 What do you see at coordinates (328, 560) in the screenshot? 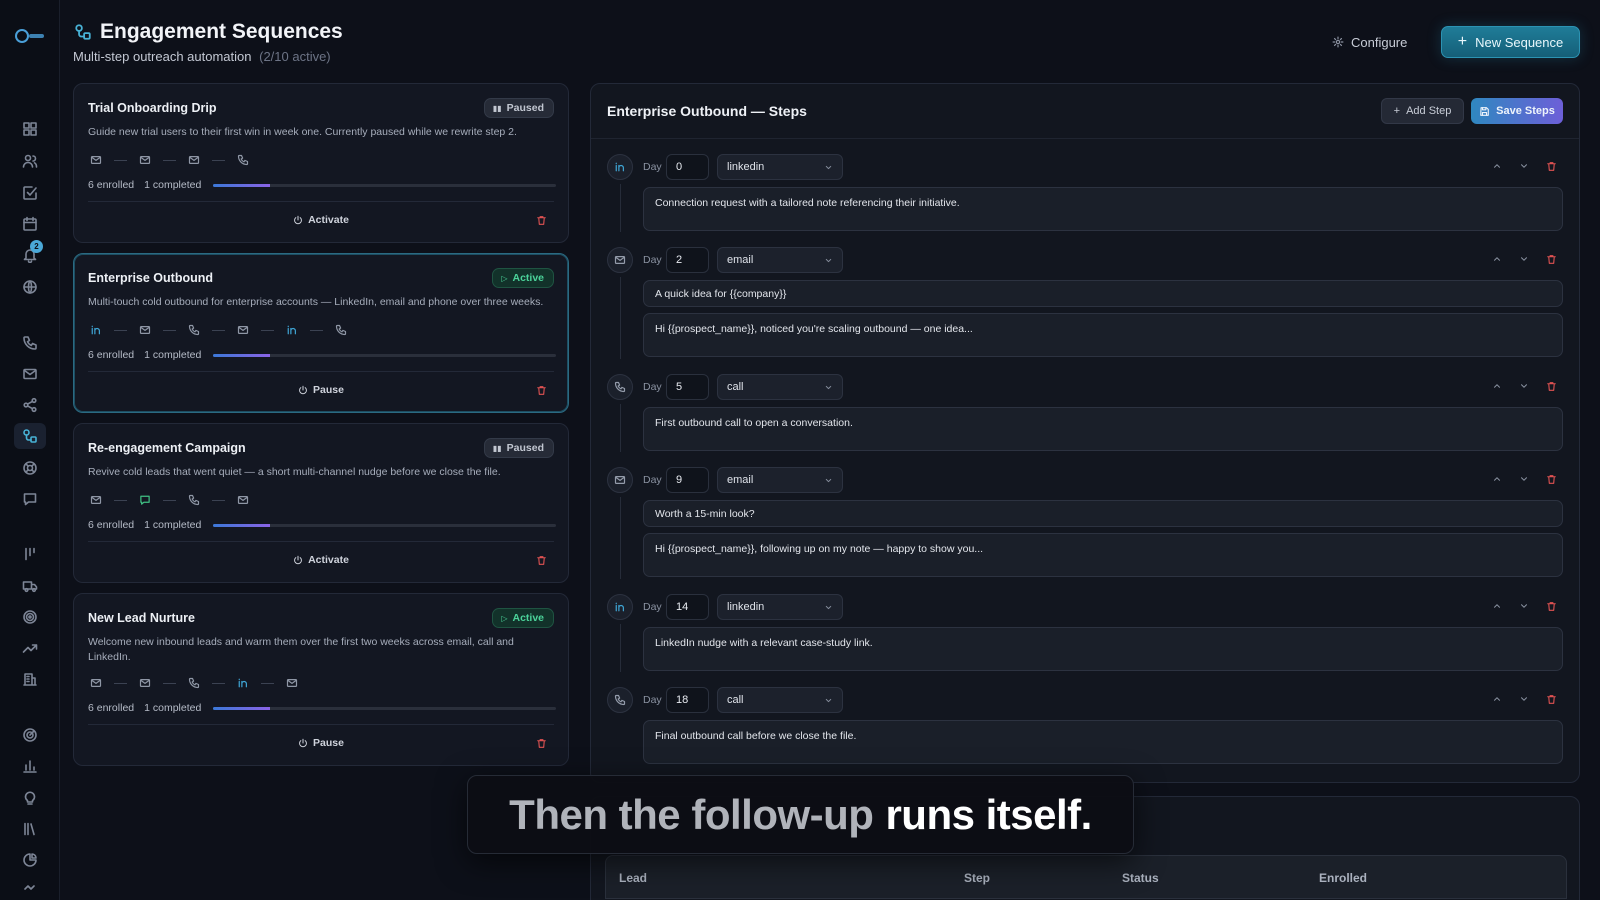
I see `action-label: Activate` at bounding box center [328, 560].